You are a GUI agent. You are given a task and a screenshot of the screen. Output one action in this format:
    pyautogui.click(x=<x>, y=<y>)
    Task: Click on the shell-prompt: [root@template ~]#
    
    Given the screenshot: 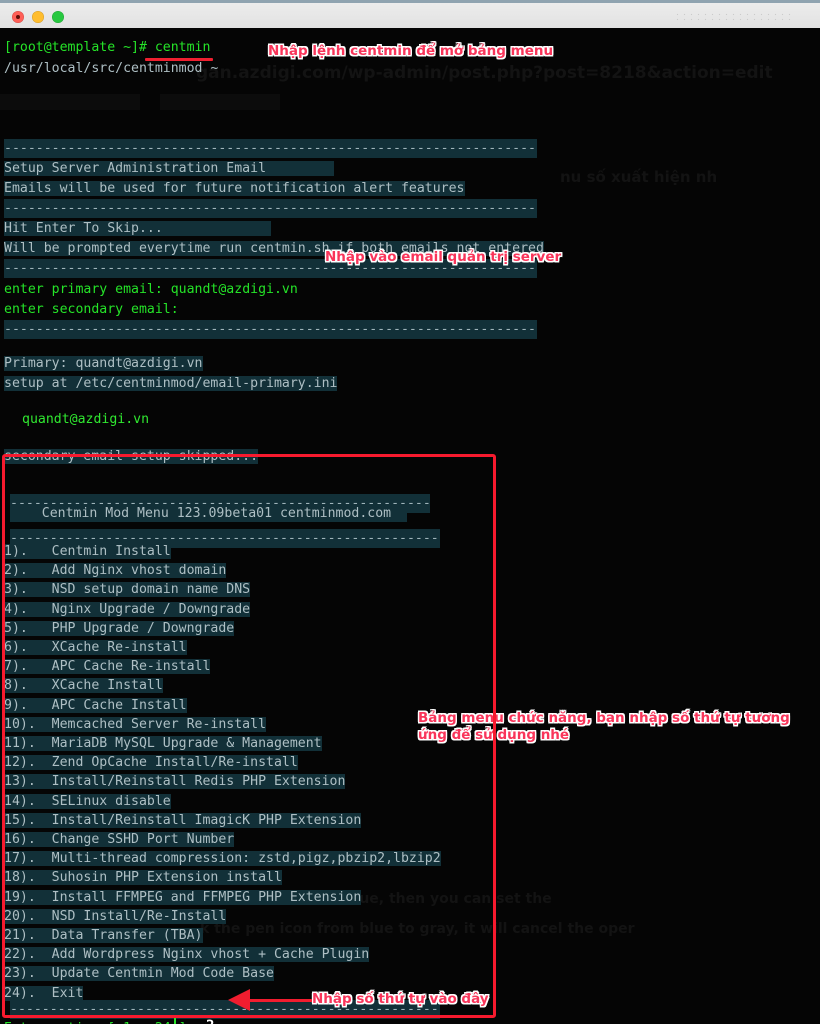 What is the action you would take?
    pyautogui.click(x=79, y=47)
    